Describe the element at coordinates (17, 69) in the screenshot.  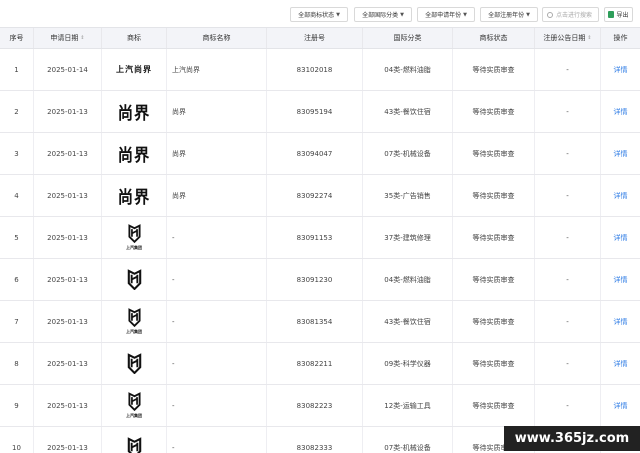
I see `cell-index: 1` at that location.